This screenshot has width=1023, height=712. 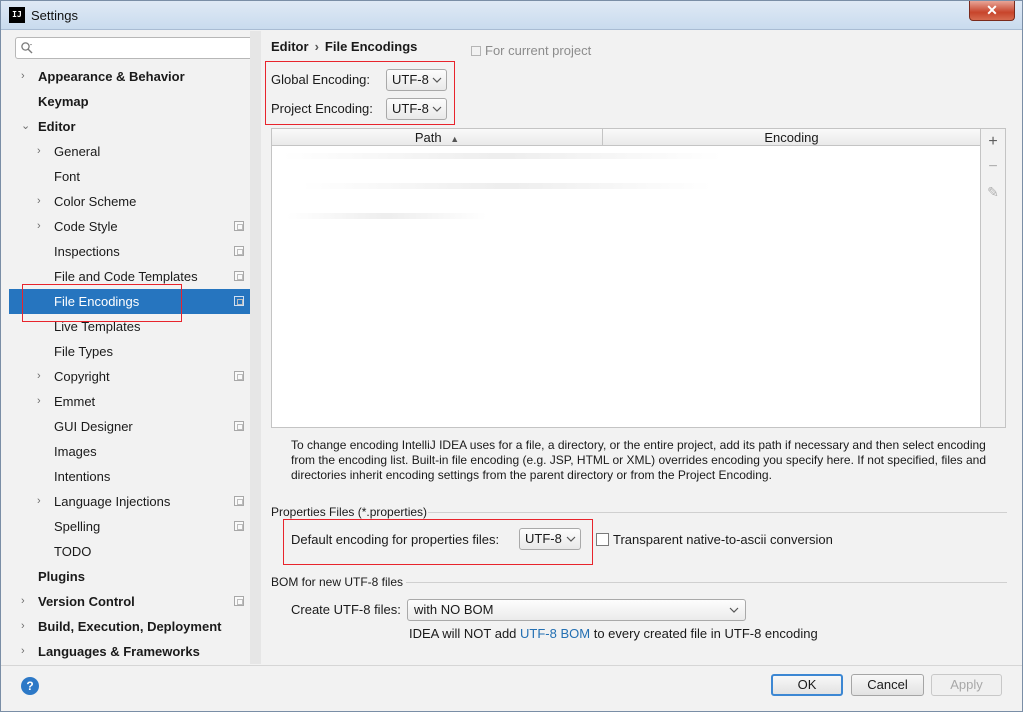 I want to click on sidebar-item-keymap: Keymap, so click(x=129, y=101).